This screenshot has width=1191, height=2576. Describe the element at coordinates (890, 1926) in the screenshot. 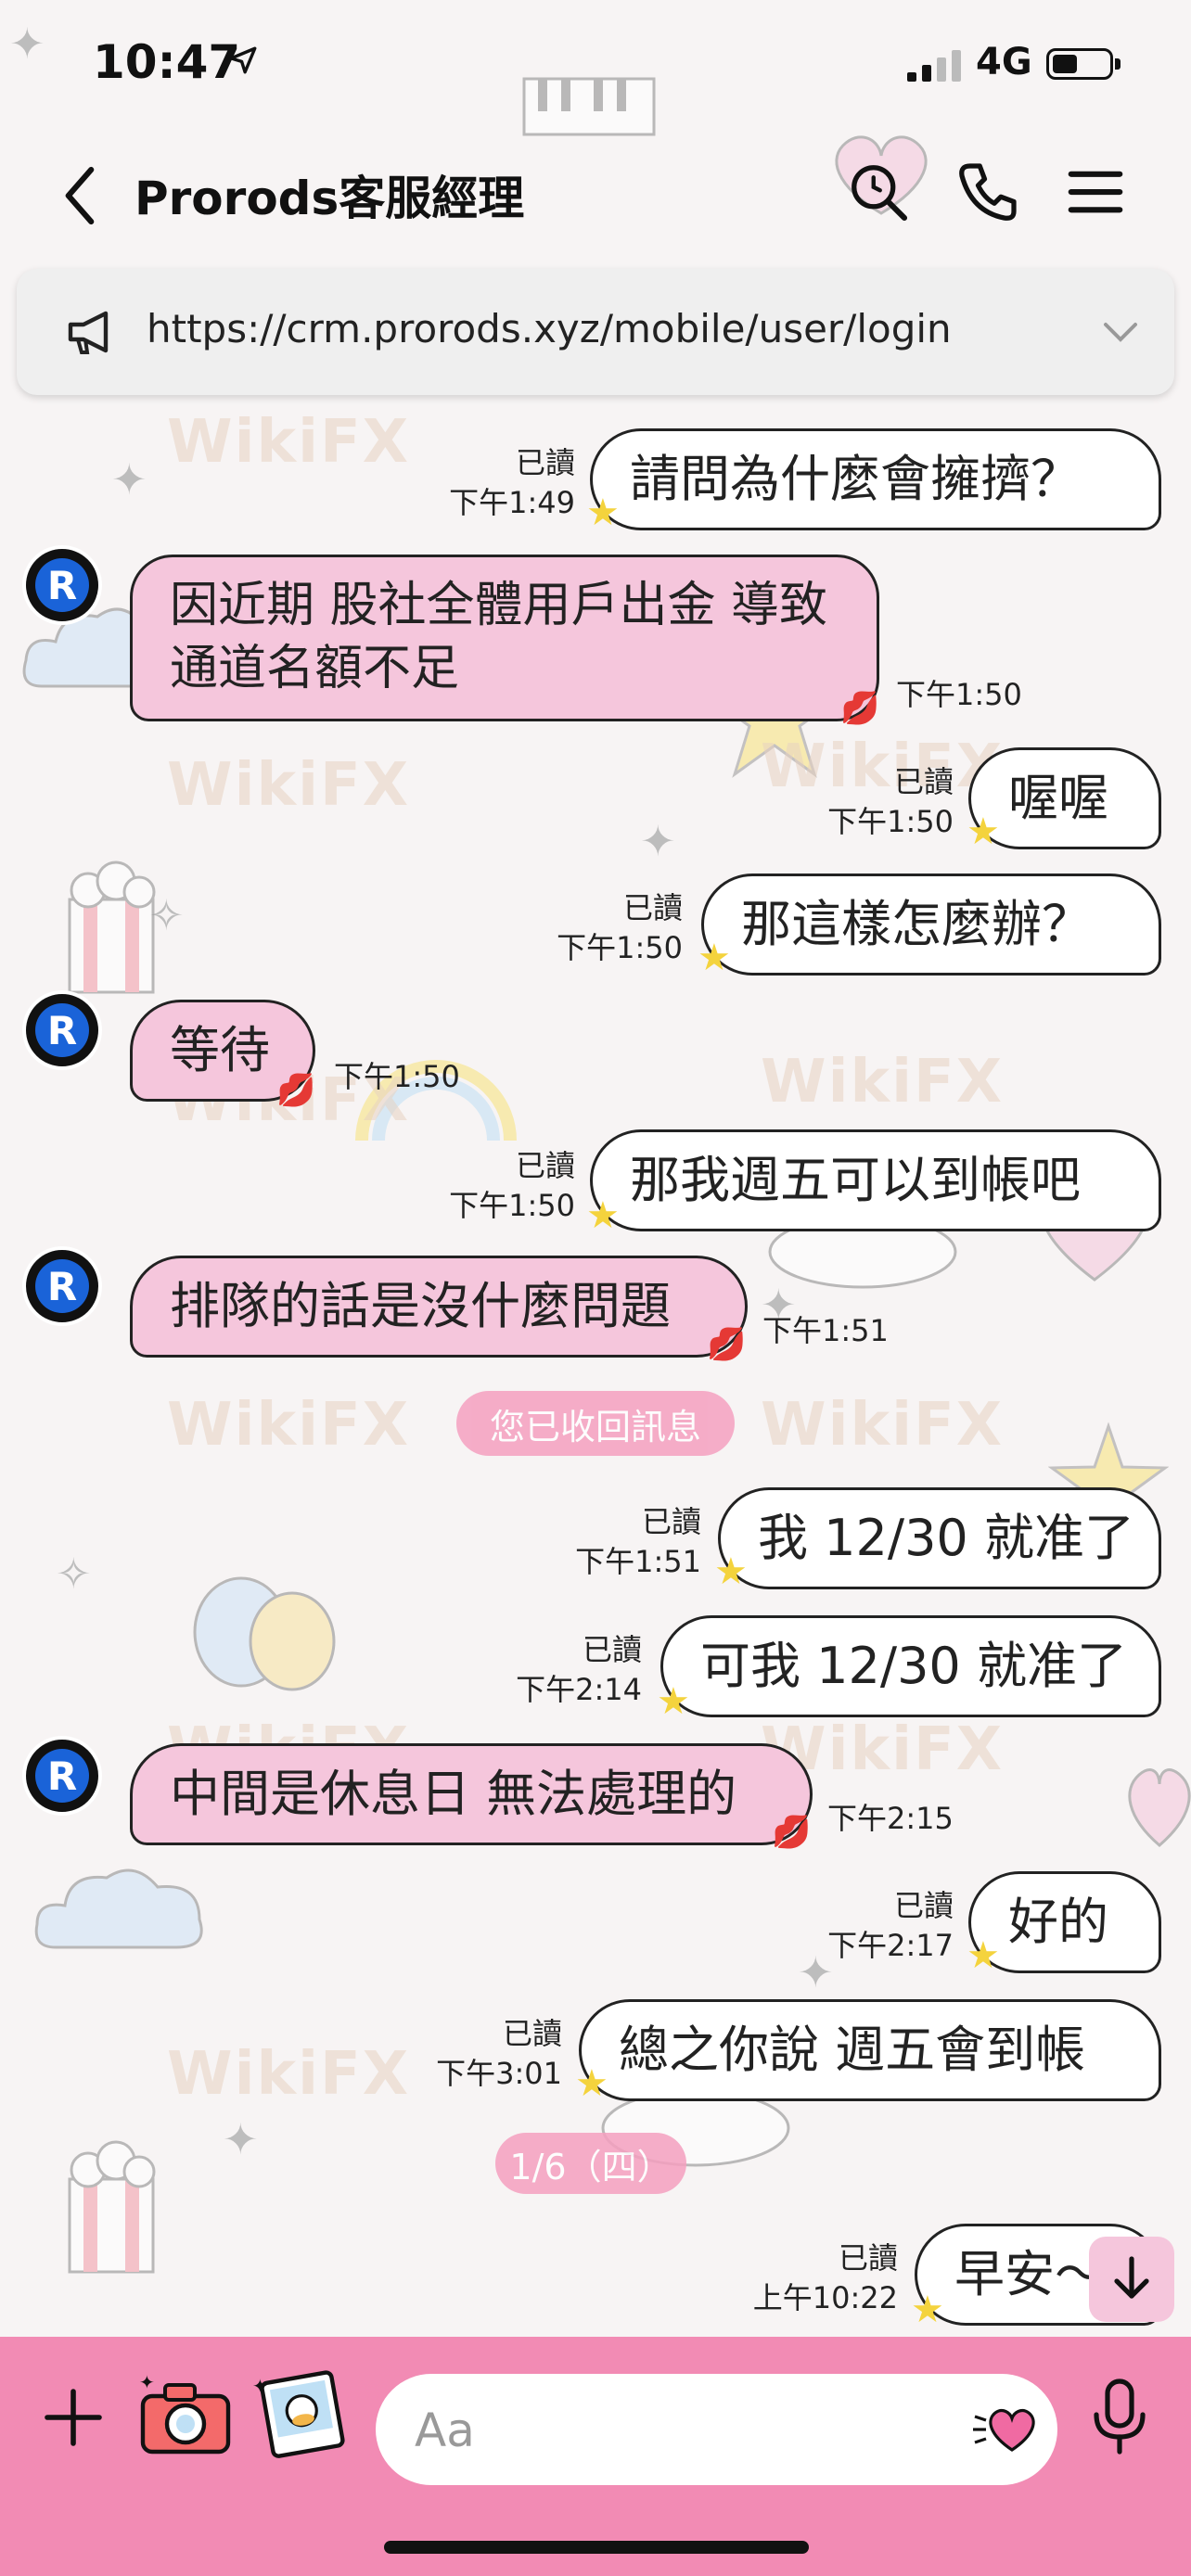

I see `message-meta: 已讀 下午2:17` at that location.